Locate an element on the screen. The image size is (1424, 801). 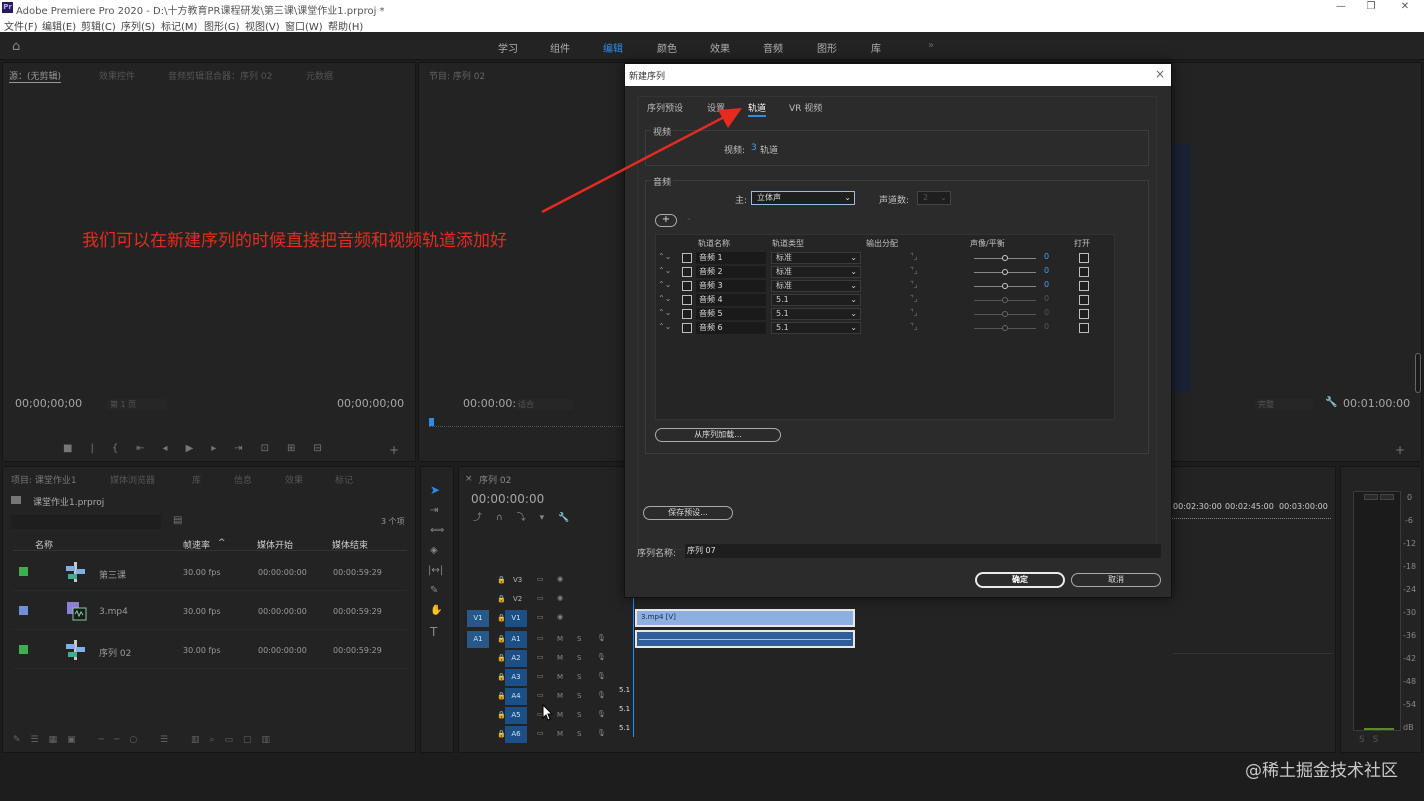
item-name: 序列 02 is located at coordinates (115, 652).